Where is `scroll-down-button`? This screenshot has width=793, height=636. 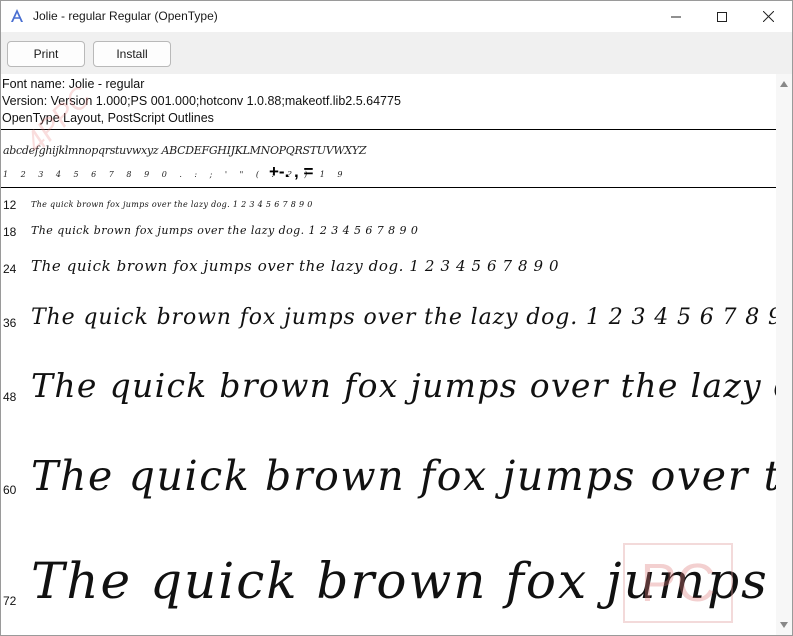 scroll-down-button is located at coordinates (784, 625).